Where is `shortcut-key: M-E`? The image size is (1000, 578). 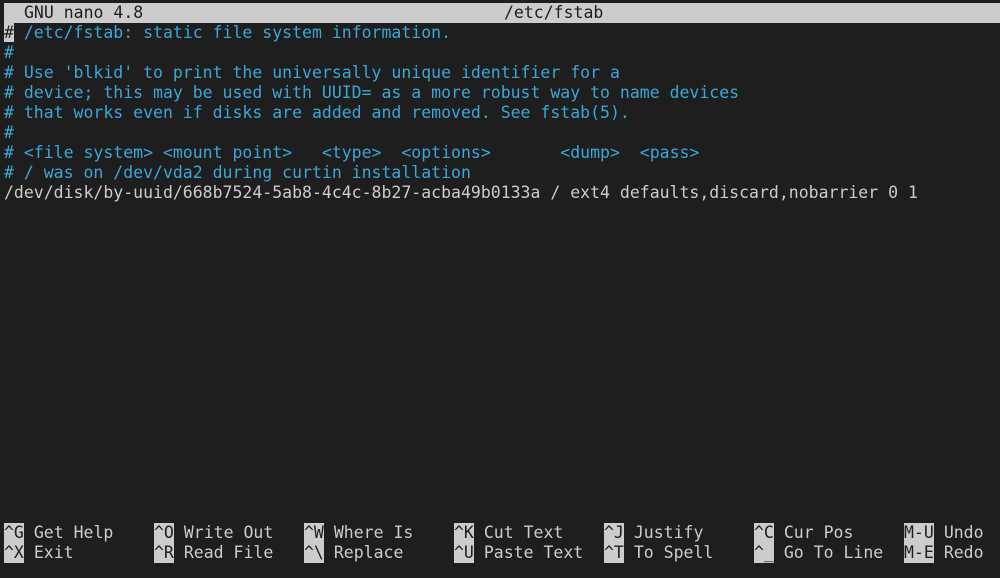 shortcut-key: M-E is located at coordinates (919, 553).